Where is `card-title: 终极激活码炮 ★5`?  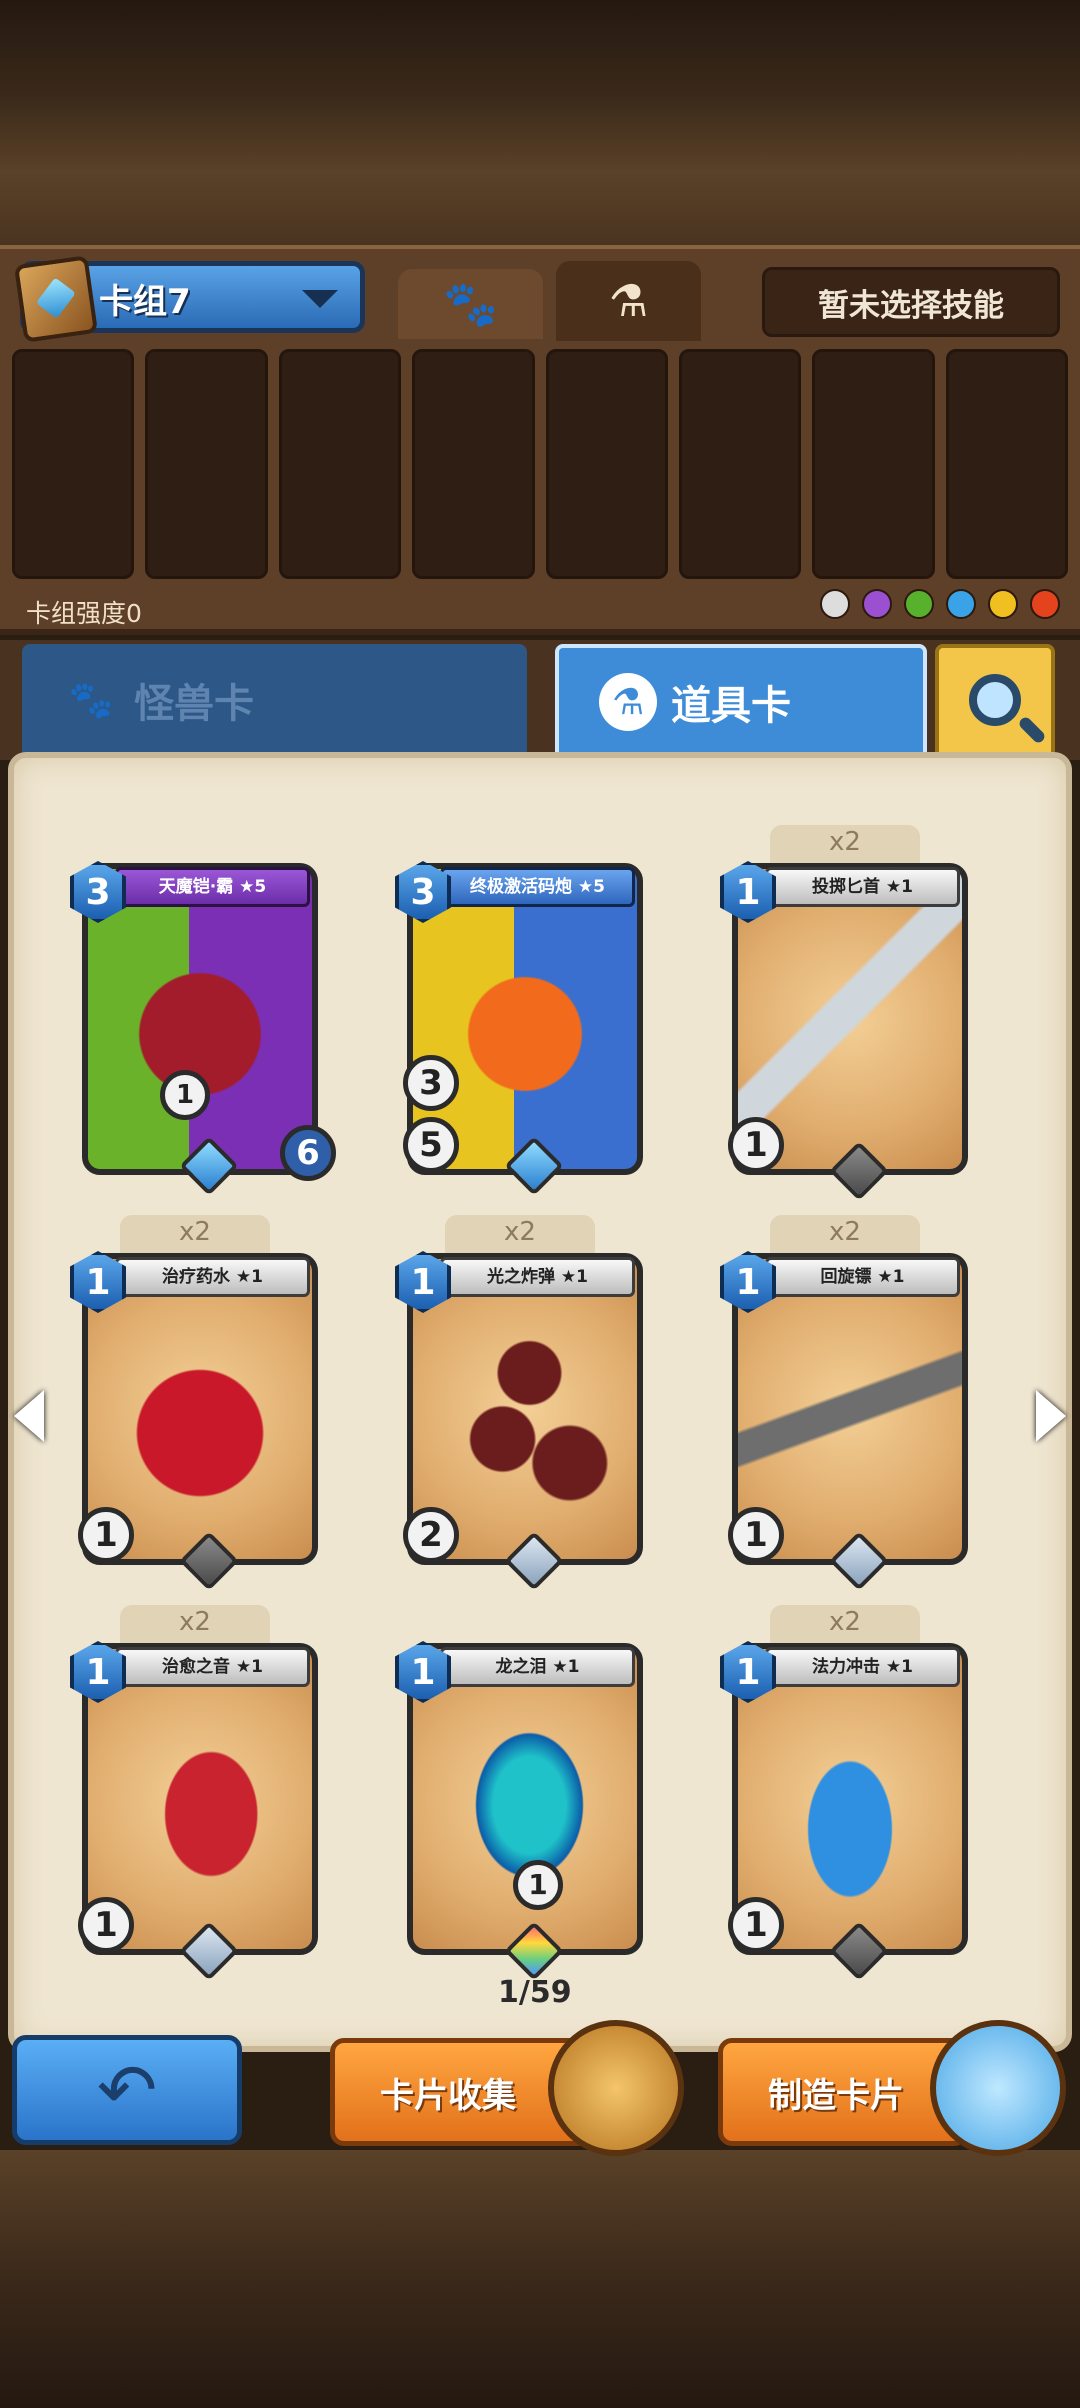 card-title: 终极激活码炮 ★5 is located at coordinates (537, 887).